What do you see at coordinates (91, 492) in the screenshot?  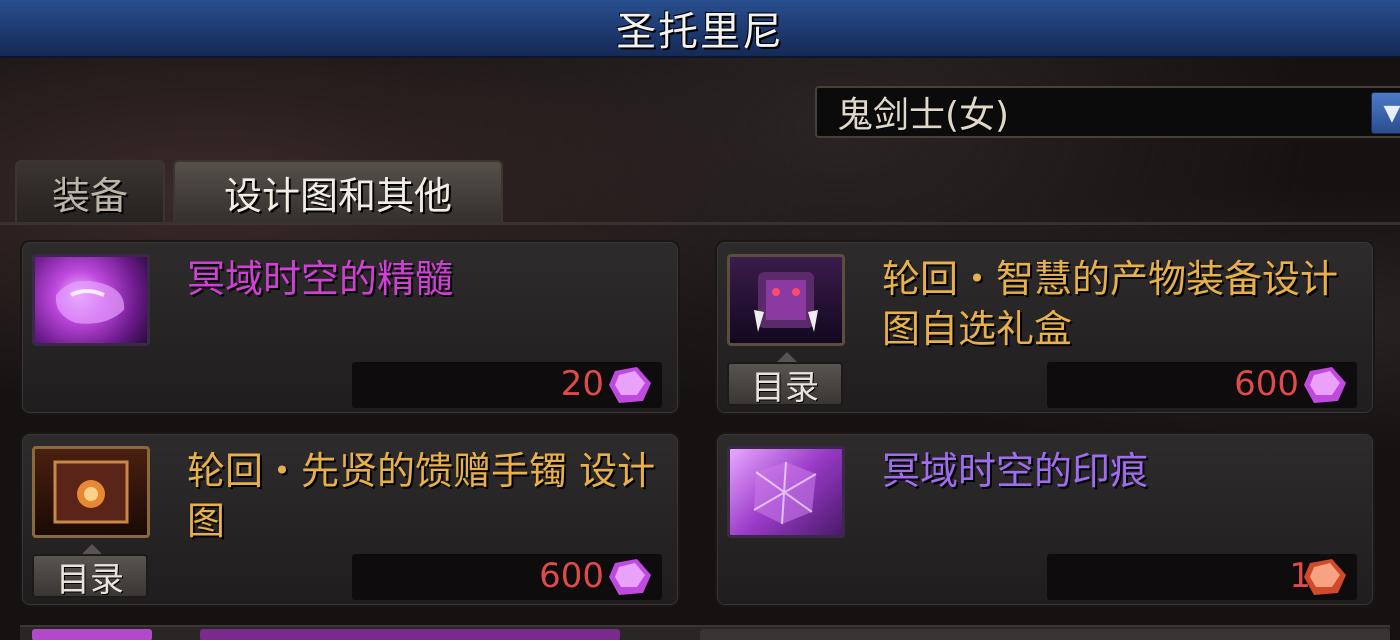 I see `blueprint-scroll-icon` at bounding box center [91, 492].